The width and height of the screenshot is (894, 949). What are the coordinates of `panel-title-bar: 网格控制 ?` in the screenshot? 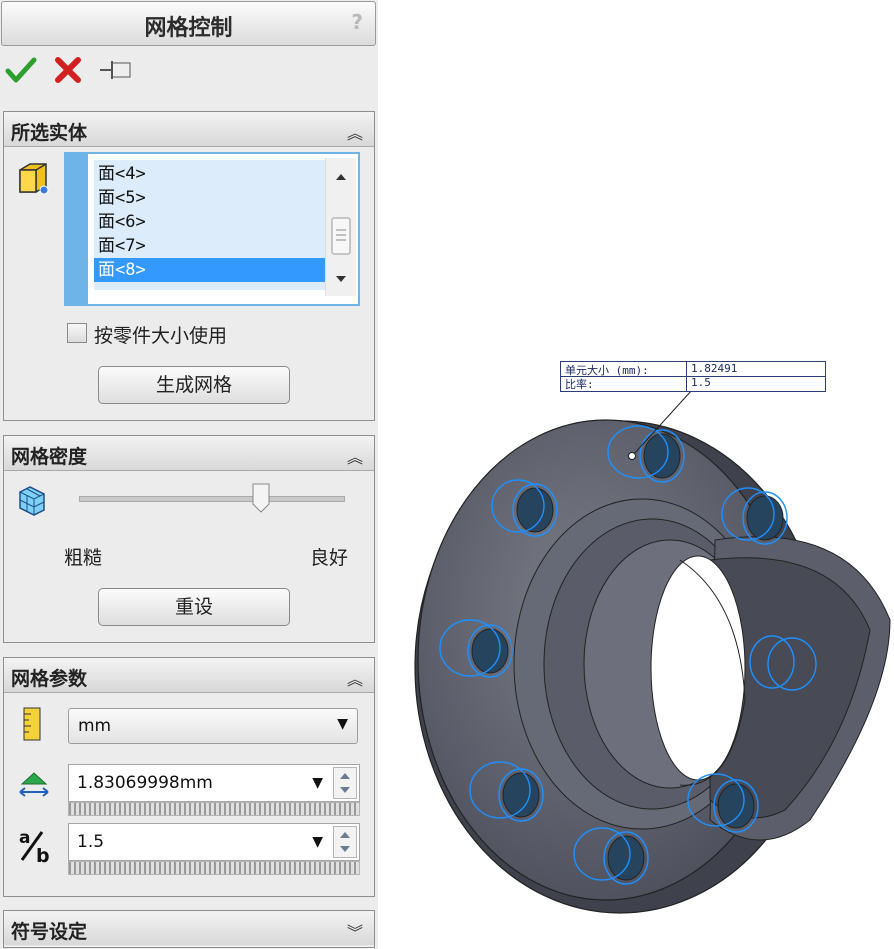 It's located at (188, 23).